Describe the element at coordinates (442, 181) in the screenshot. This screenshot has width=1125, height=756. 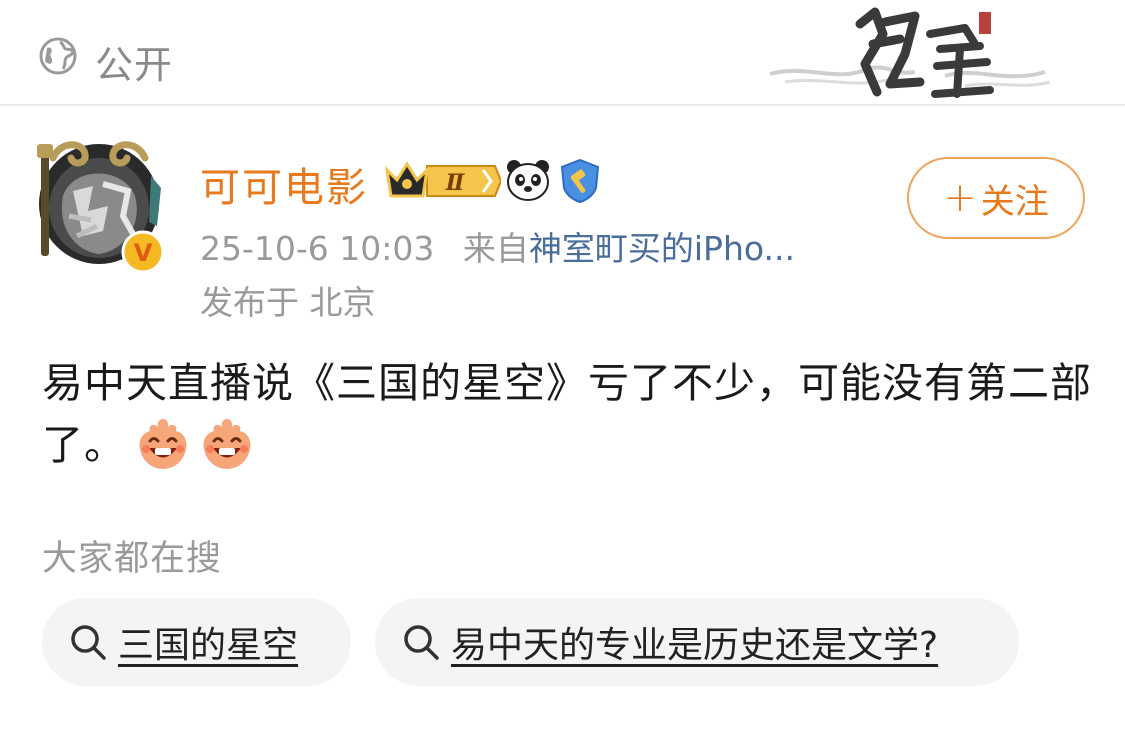
I see `crown-level-icon: Ⅱ` at that location.